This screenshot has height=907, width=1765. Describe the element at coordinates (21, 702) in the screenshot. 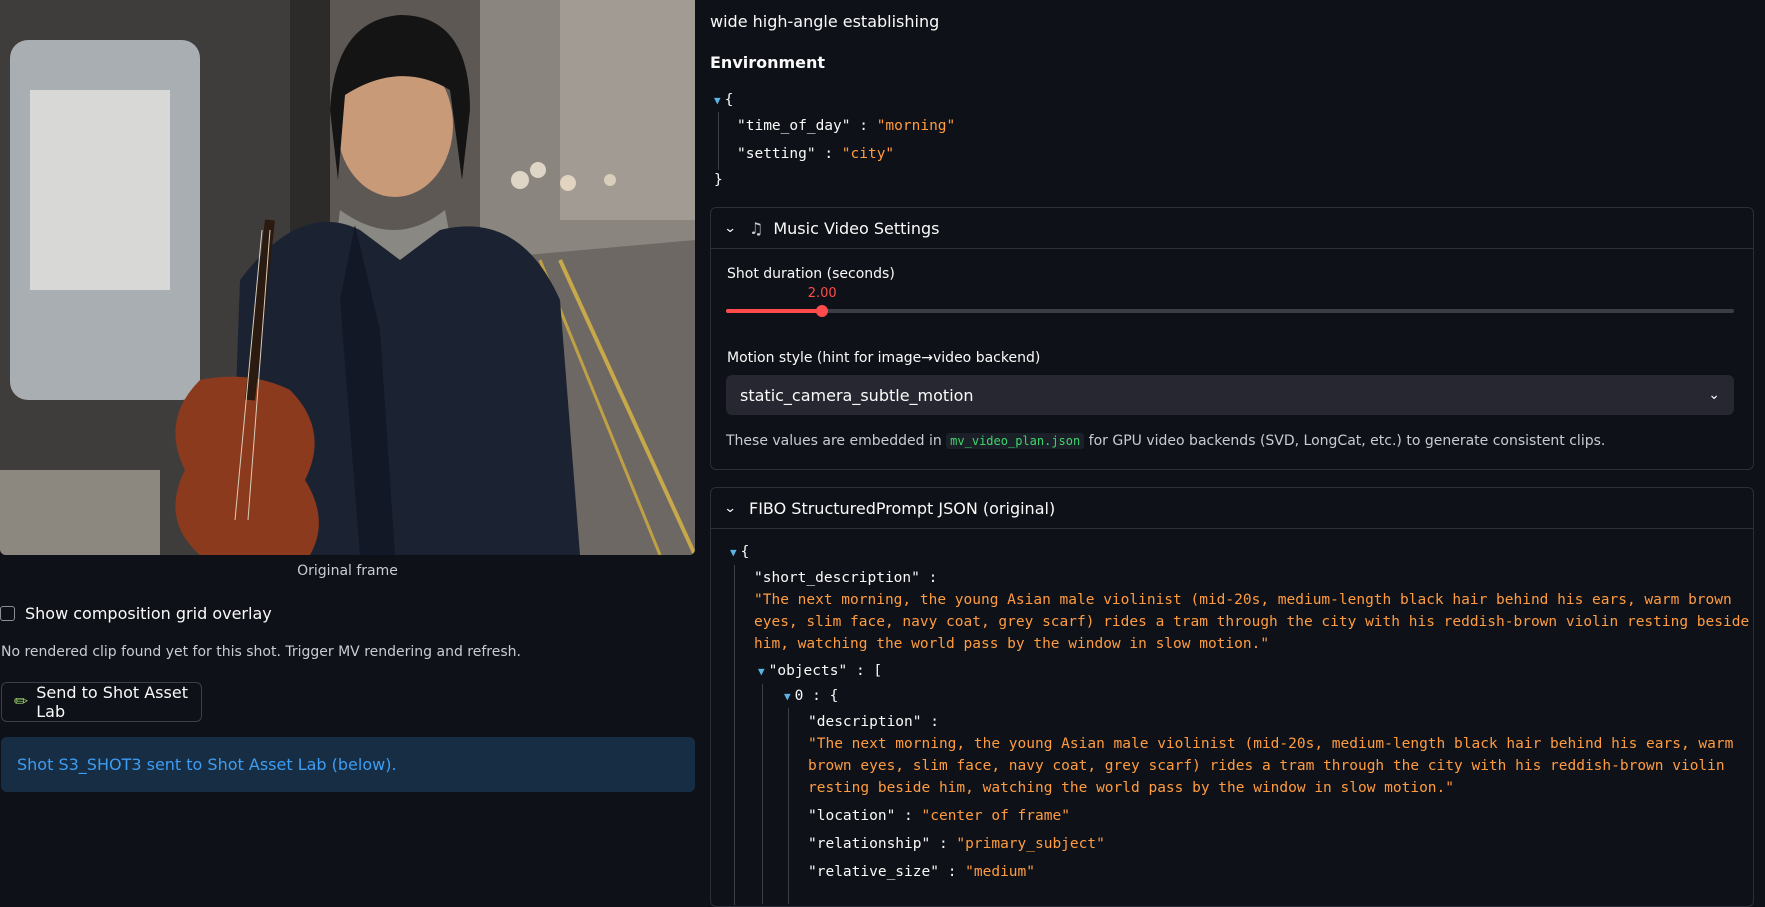

I see `pencil-icon: ✏` at that location.